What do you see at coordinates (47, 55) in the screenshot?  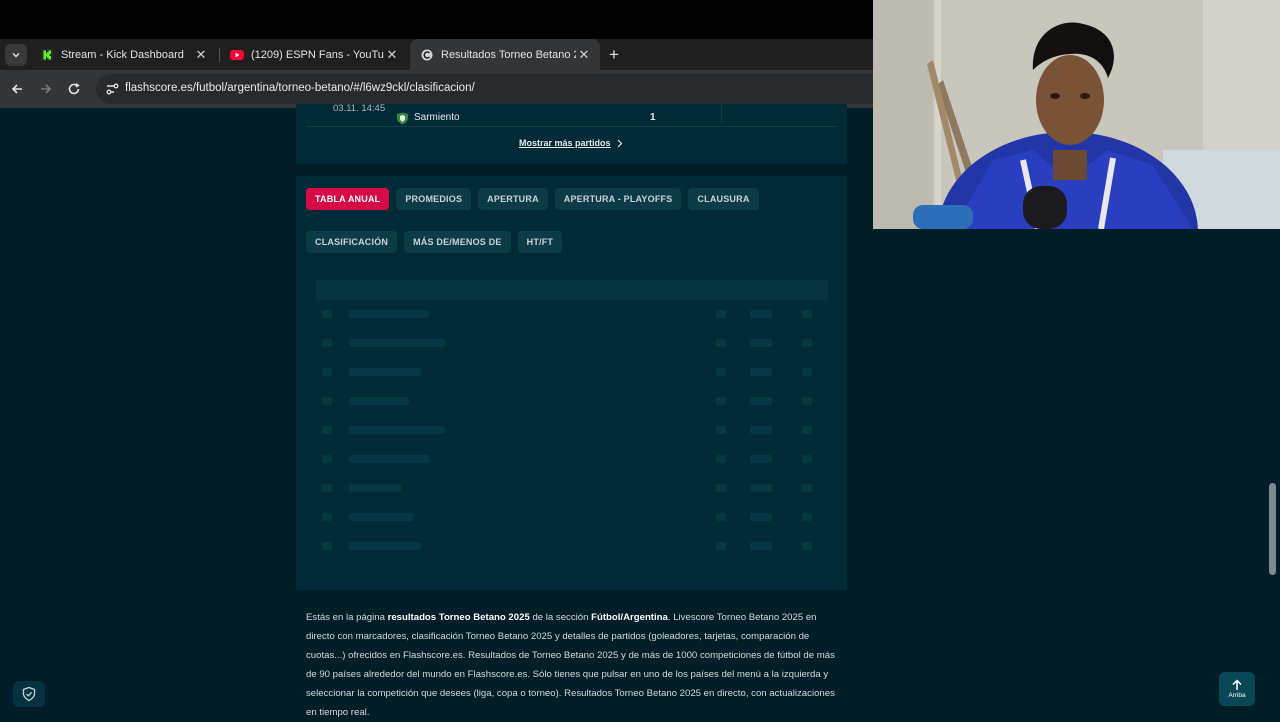 I see `kick-icon` at bounding box center [47, 55].